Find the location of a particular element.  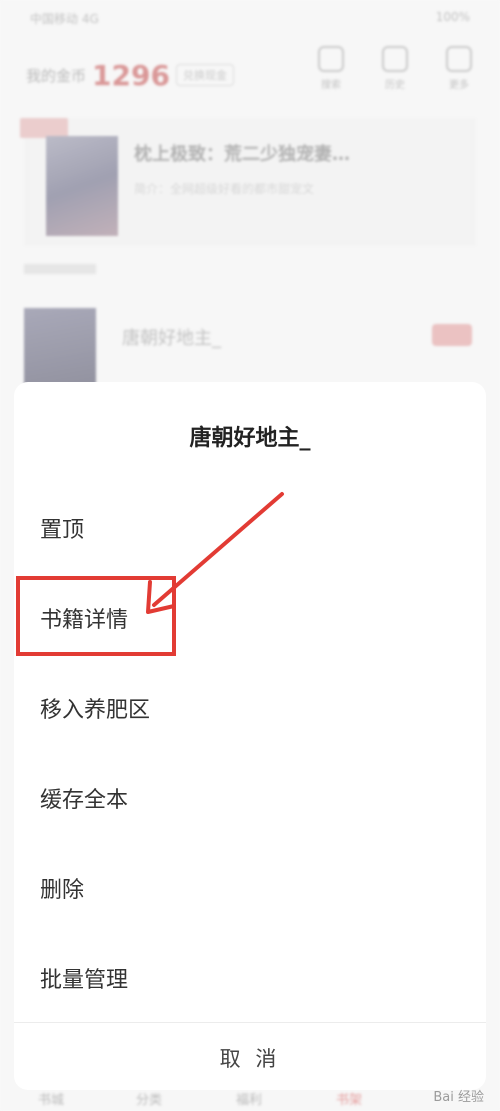

menu-item-label: 移入养肥区 is located at coordinates (95, 710).